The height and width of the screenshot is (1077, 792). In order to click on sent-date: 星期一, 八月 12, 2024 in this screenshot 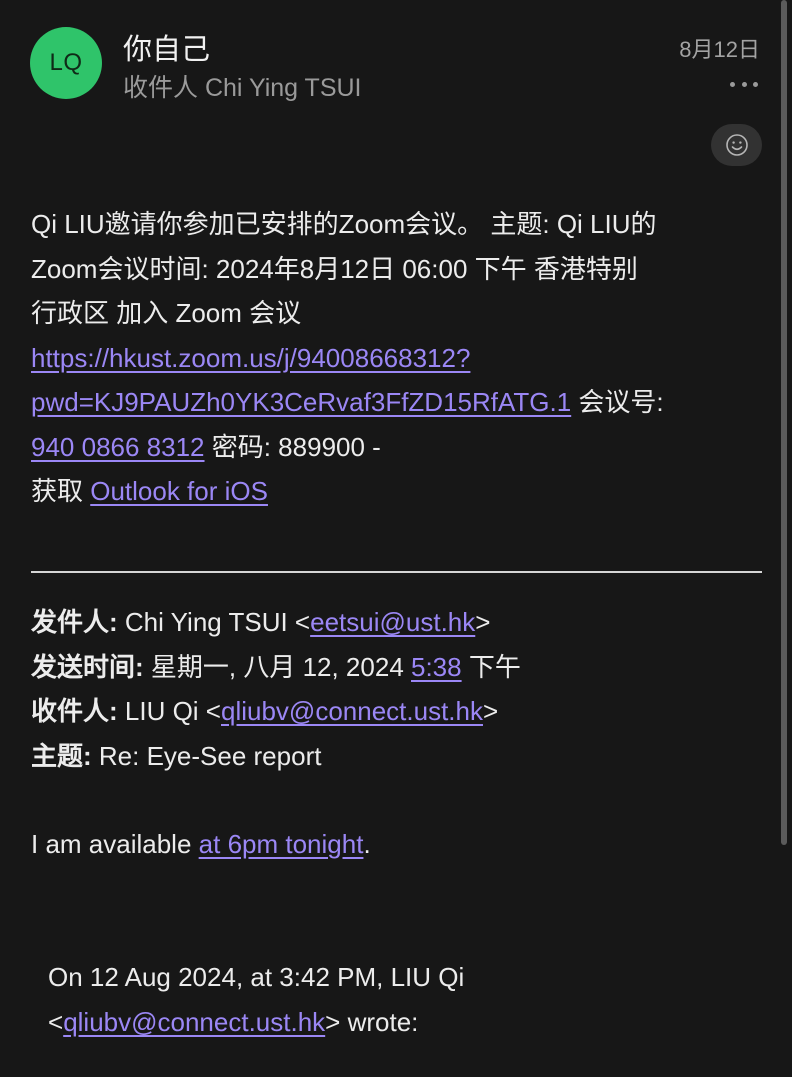, I will do `click(277, 666)`.